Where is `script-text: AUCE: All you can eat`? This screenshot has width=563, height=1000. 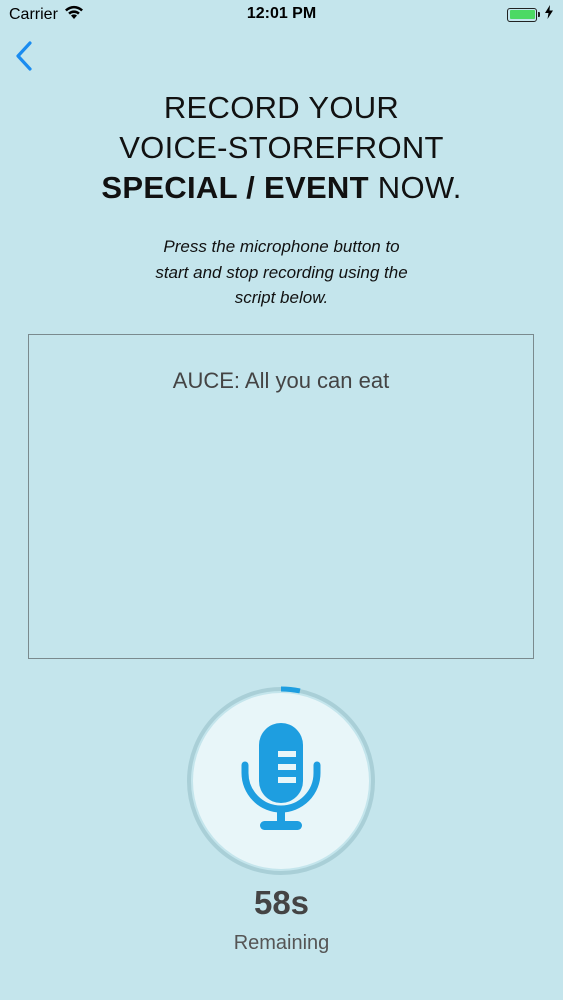 script-text: AUCE: All you can eat is located at coordinates (281, 380).